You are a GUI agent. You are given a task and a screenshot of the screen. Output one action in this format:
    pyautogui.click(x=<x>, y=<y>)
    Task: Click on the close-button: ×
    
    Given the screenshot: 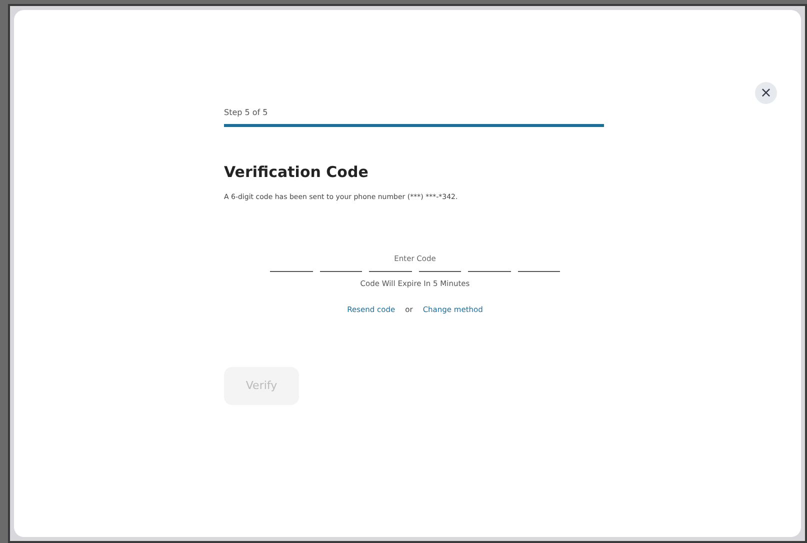 What is the action you would take?
    pyautogui.click(x=766, y=93)
    